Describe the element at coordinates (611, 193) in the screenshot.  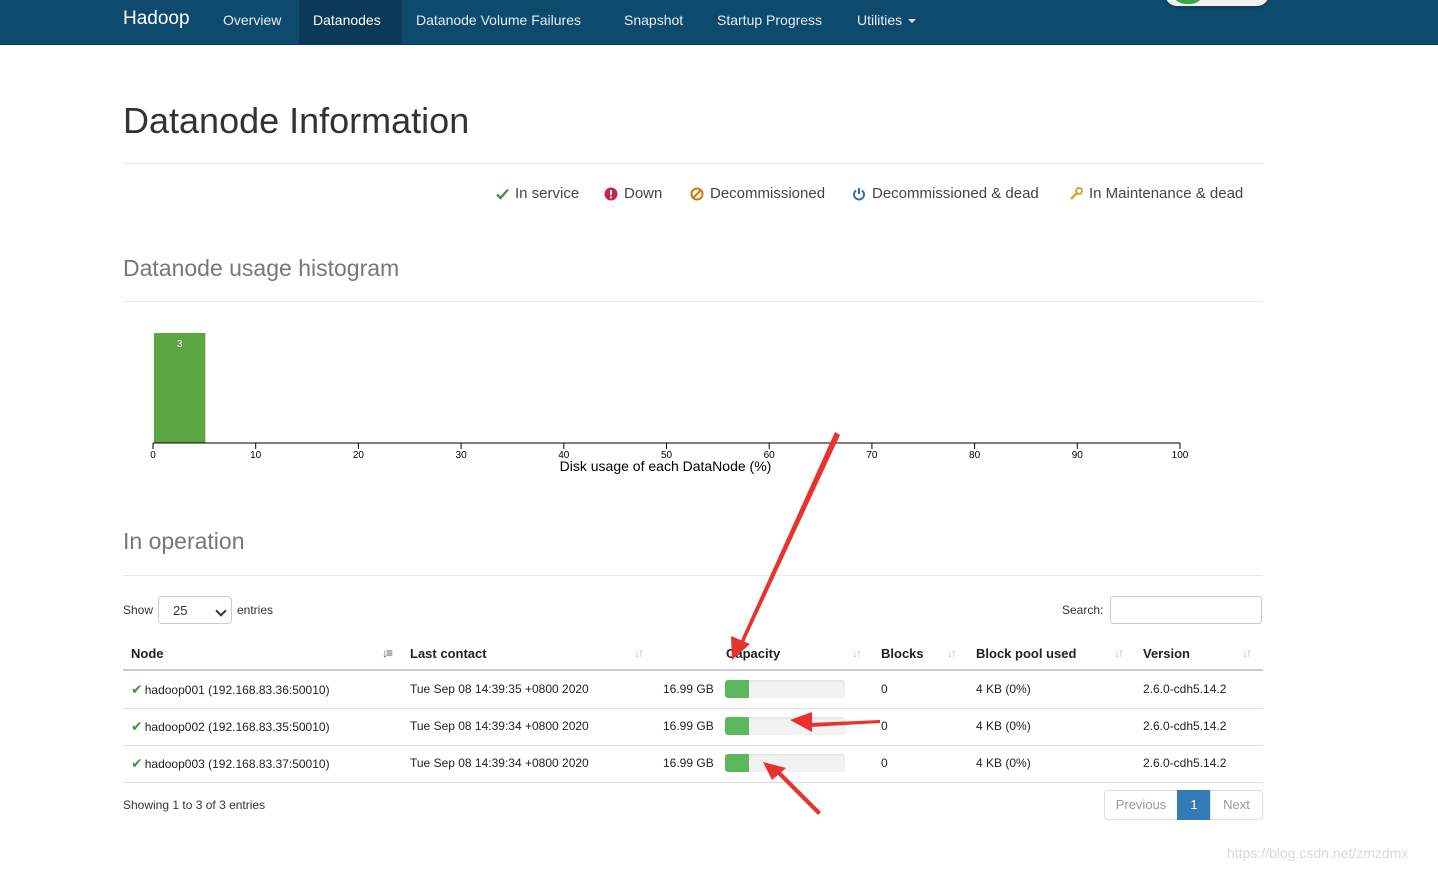
I see `exclamation-circle-icon` at that location.